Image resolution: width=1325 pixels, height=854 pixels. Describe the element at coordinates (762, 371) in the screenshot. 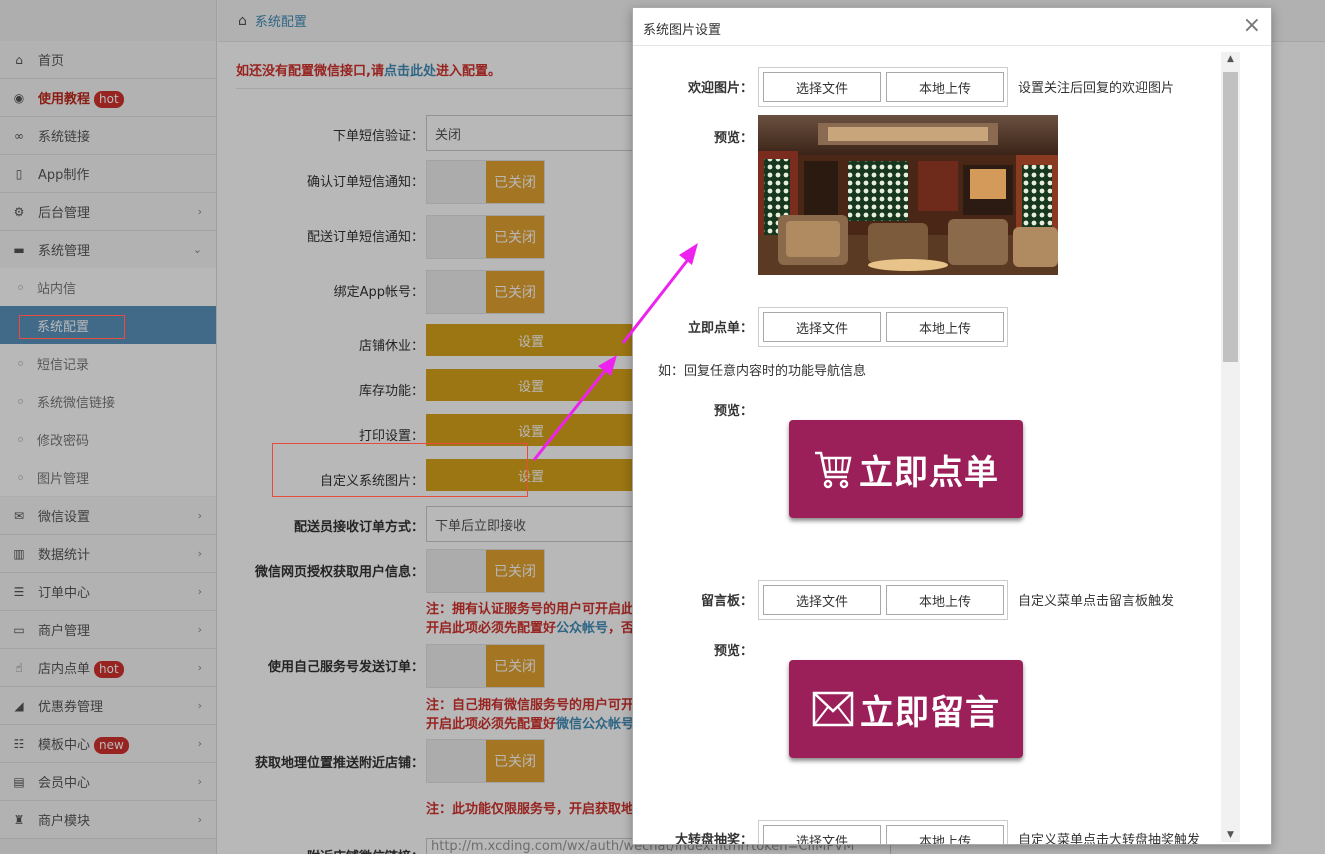

I see `order-hint: 如：回复任意内容时的功能导航信息` at that location.